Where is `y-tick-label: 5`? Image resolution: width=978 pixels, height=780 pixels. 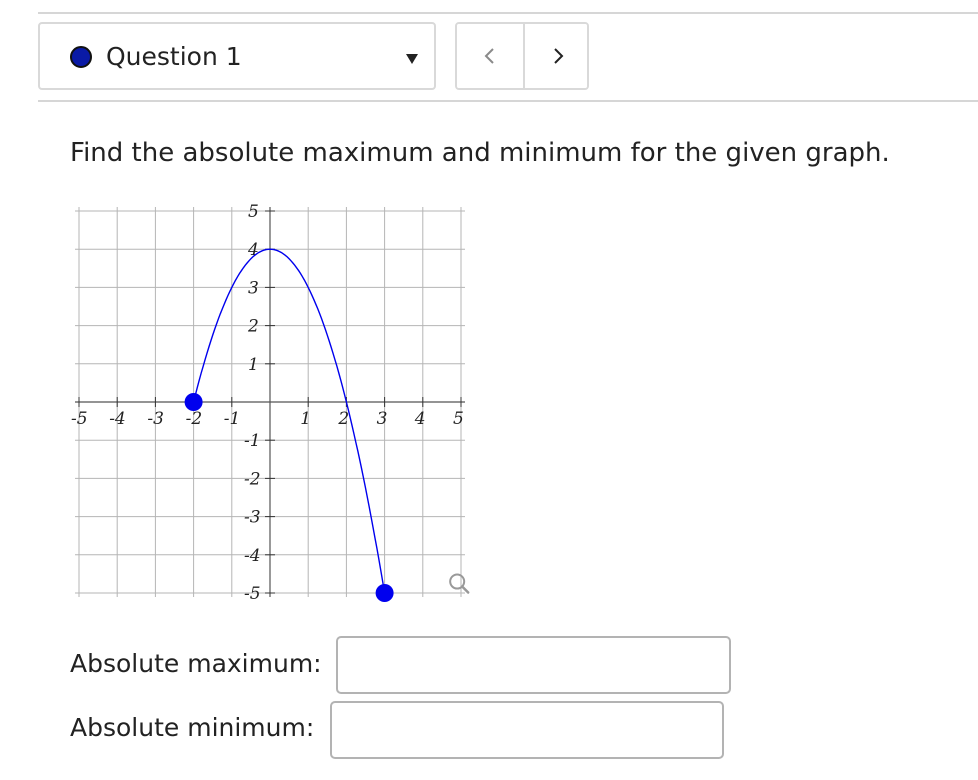
y-tick-label: 5 is located at coordinates (253, 212).